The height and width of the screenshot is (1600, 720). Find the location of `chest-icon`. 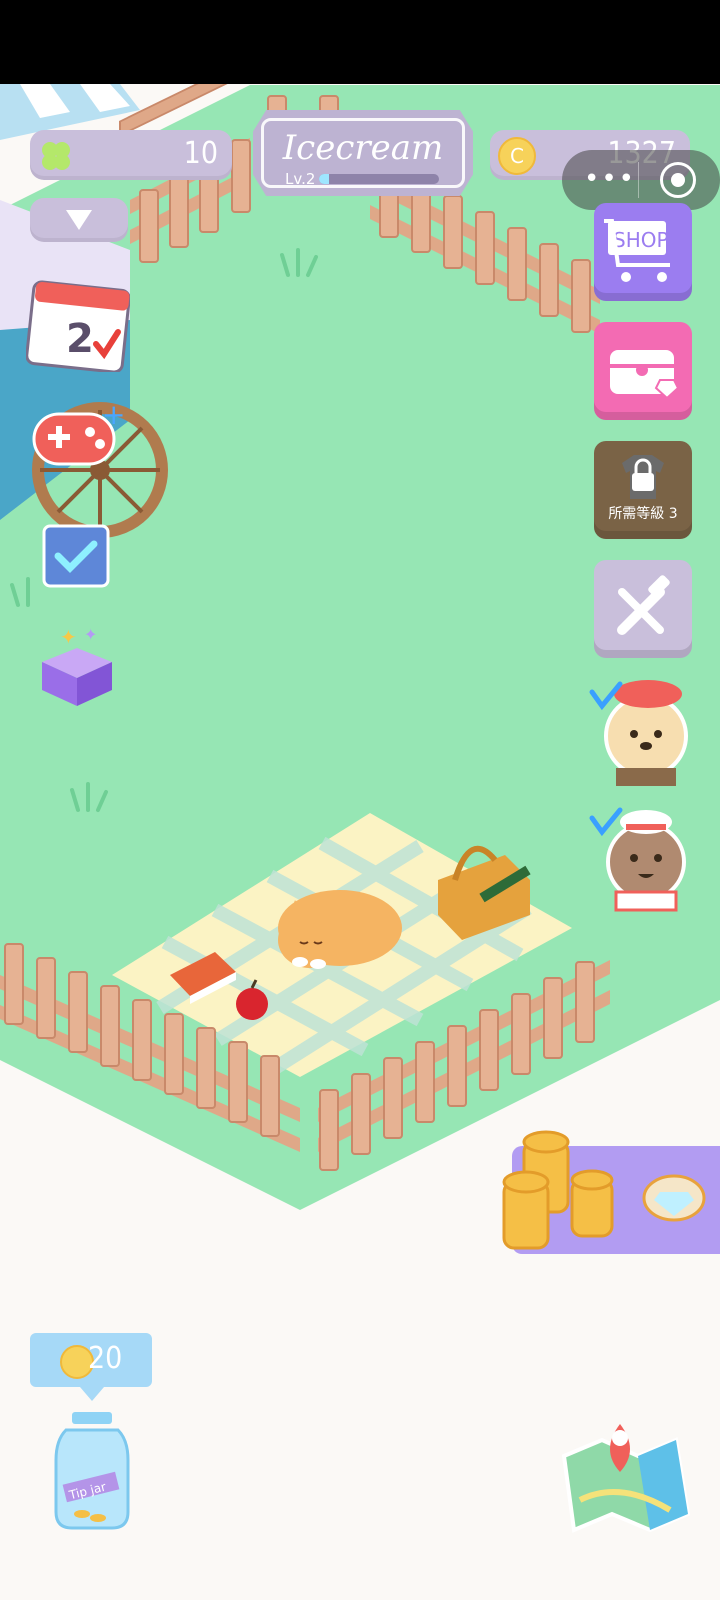

chest-icon is located at coordinates (645, 375).